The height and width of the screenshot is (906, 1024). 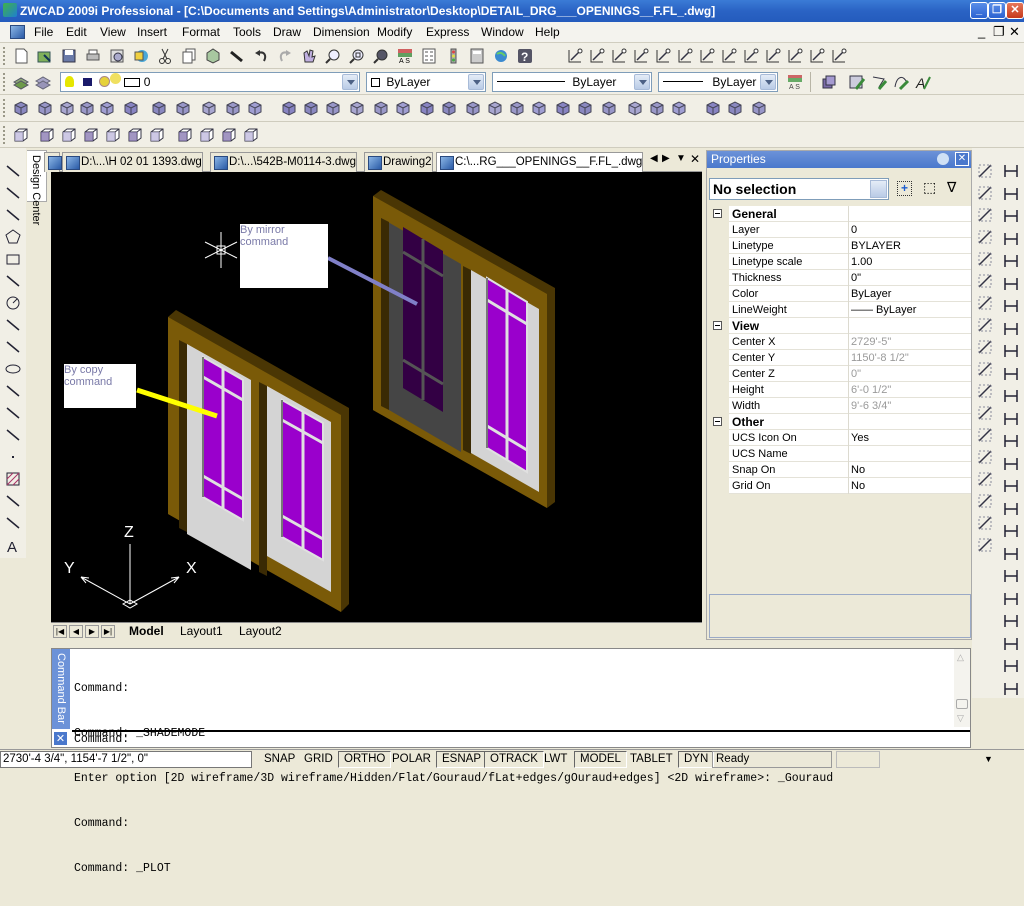 What do you see at coordinates (113, 32) in the screenshot?
I see `menu-view: View` at bounding box center [113, 32].